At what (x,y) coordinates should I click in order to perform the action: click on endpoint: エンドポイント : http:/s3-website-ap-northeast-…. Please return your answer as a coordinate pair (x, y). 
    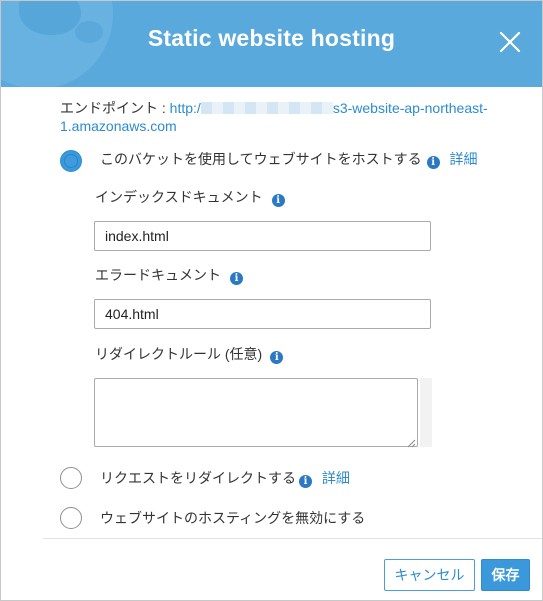
    Looking at the image, I should click on (280, 117).